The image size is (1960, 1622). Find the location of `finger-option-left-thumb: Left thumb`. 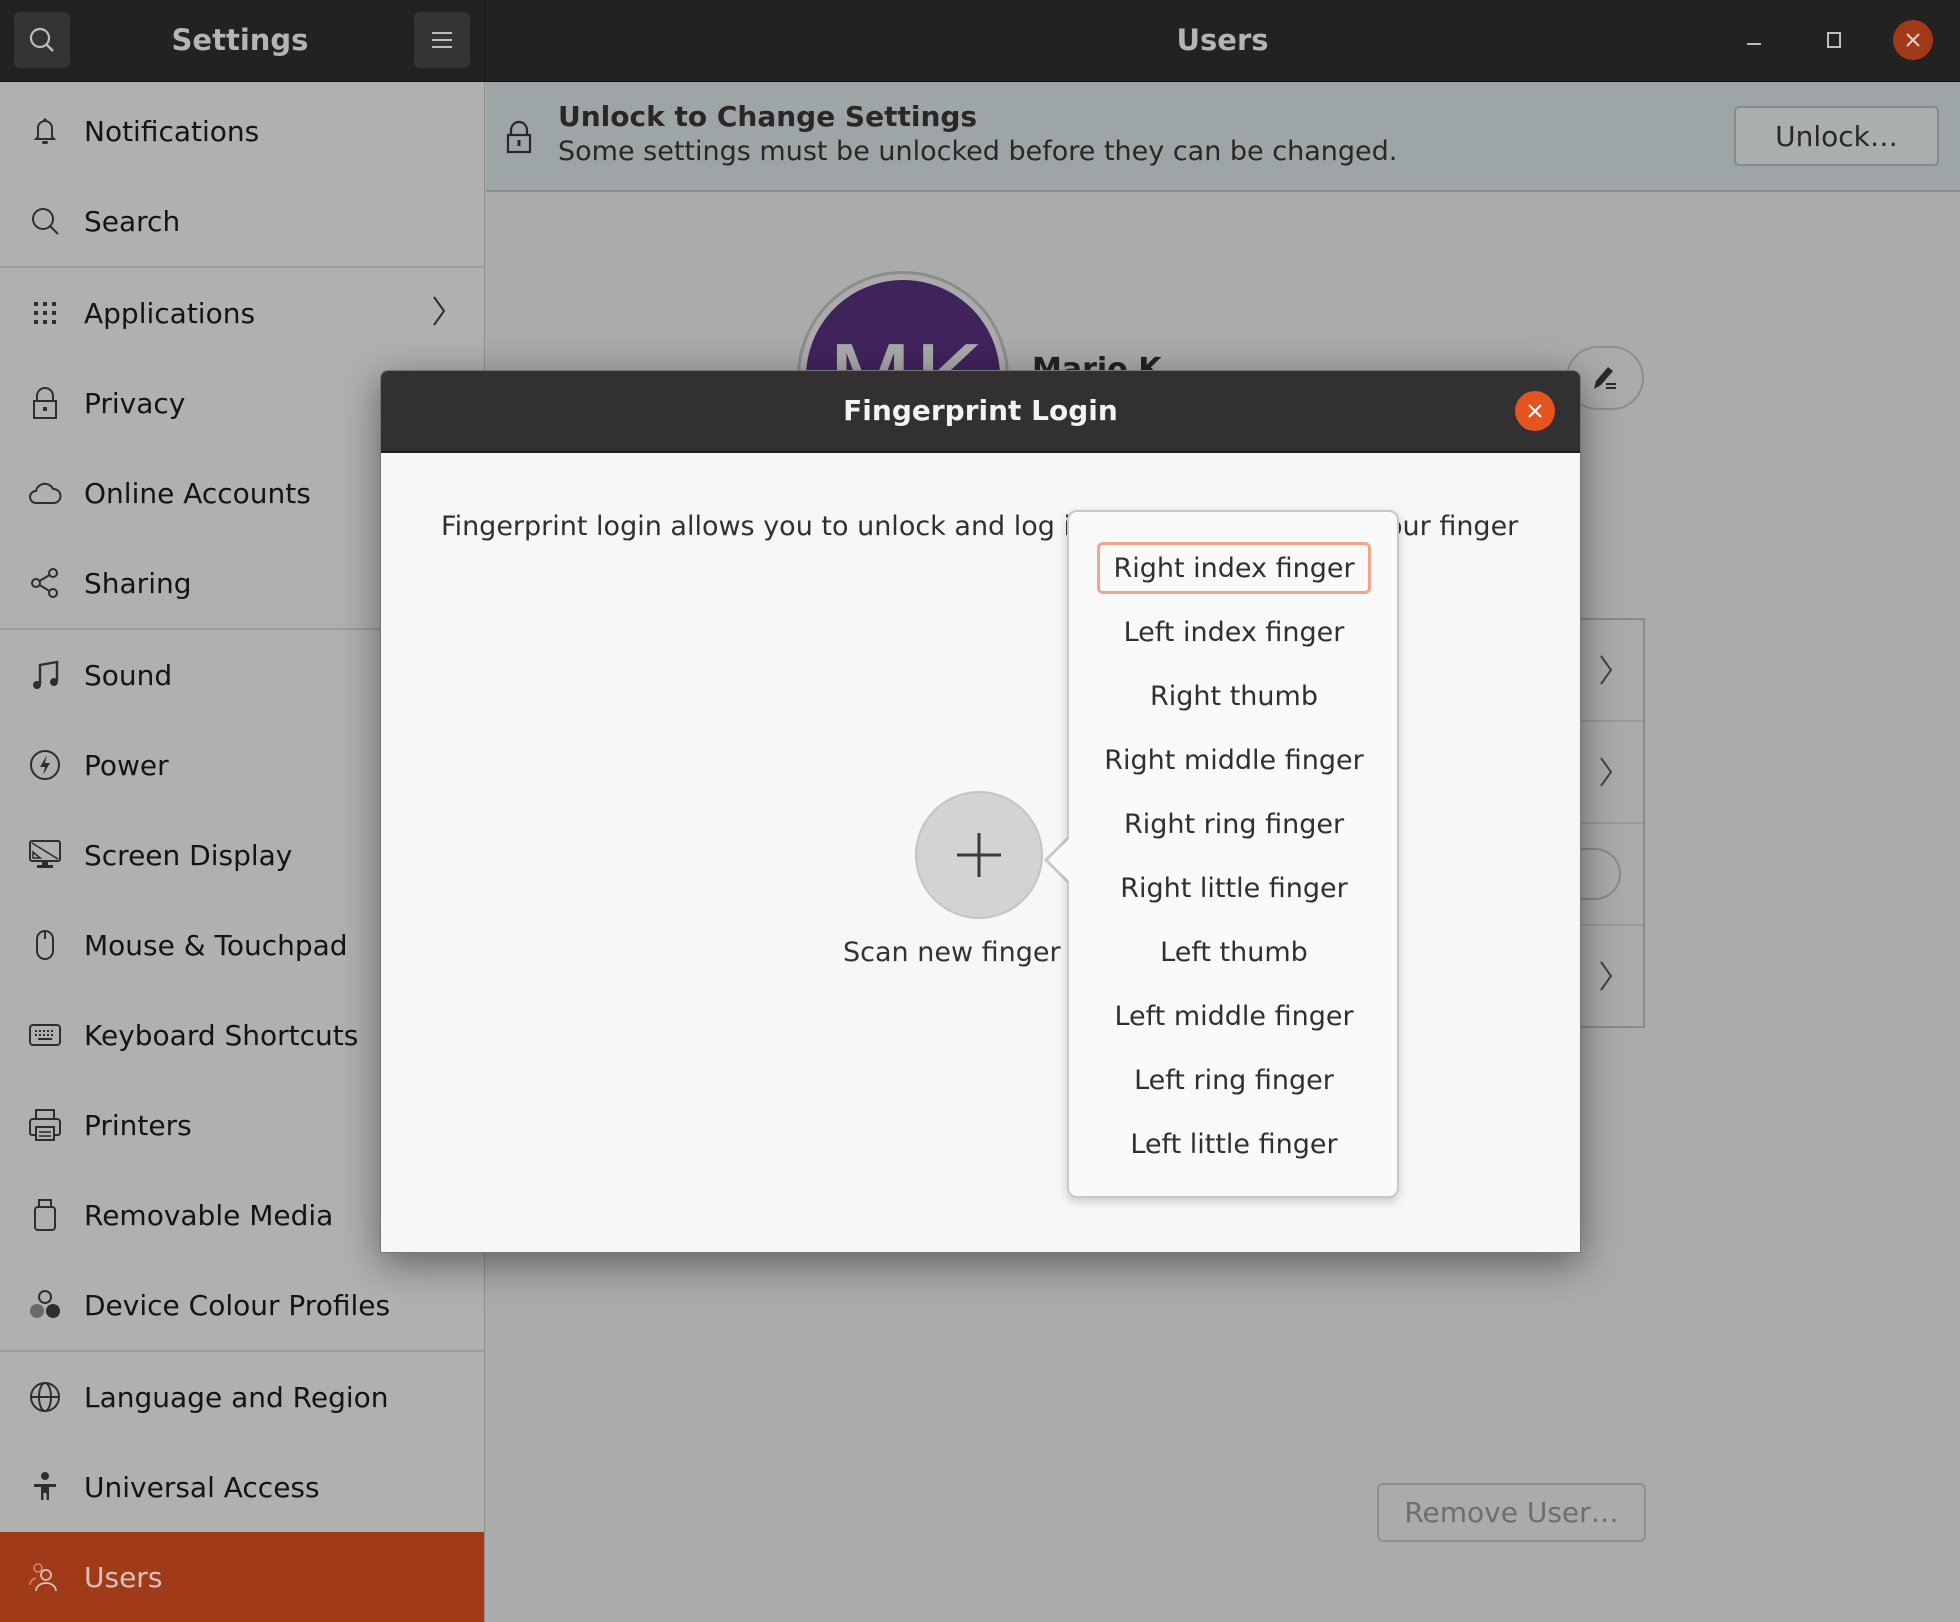

finger-option-left-thumb: Left thumb is located at coordinates (1234, 952).